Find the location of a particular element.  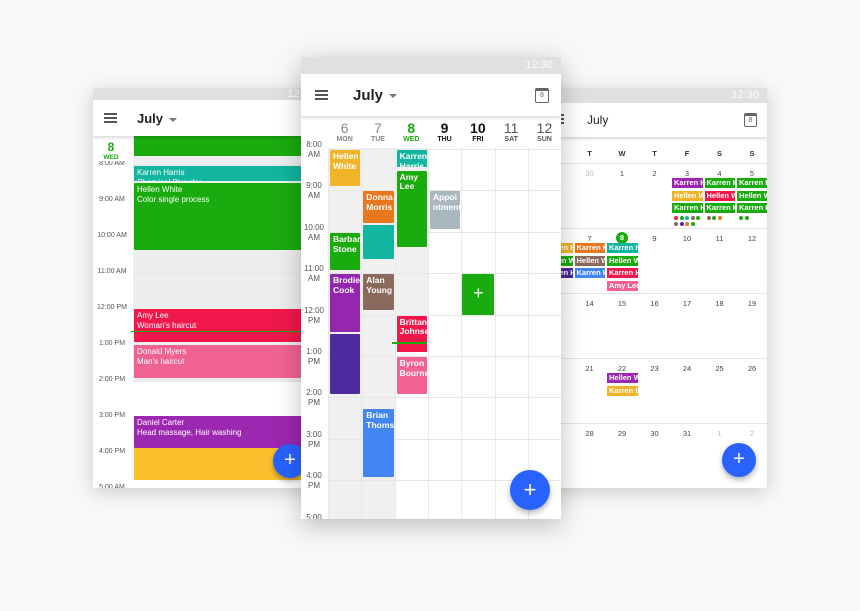

event-block: Amy Lee Woman's haircut is located at coordinates (228, 326).